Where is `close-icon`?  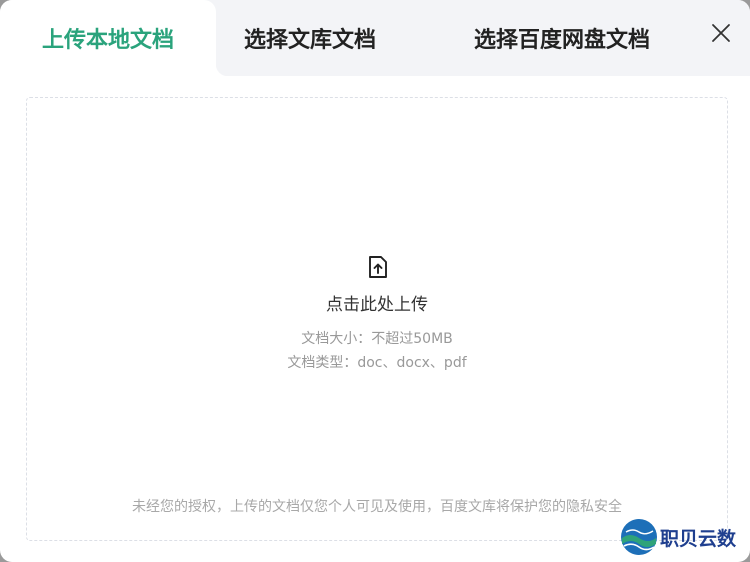
close-icon is located at coordinates (721, 33).